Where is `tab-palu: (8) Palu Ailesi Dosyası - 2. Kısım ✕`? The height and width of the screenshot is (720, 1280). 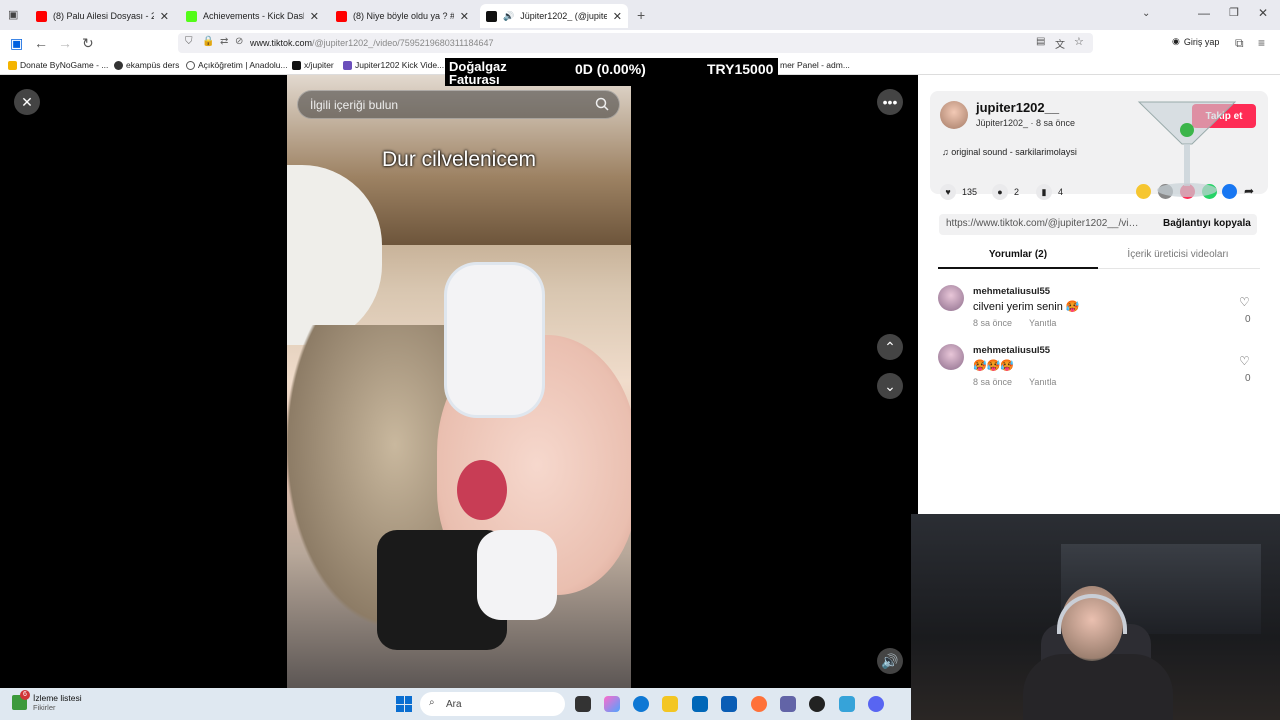
tab-palu: (8) Palu Ailesi Dosyası - 2. Kısım ✕ is located at coordinates (102, 16).